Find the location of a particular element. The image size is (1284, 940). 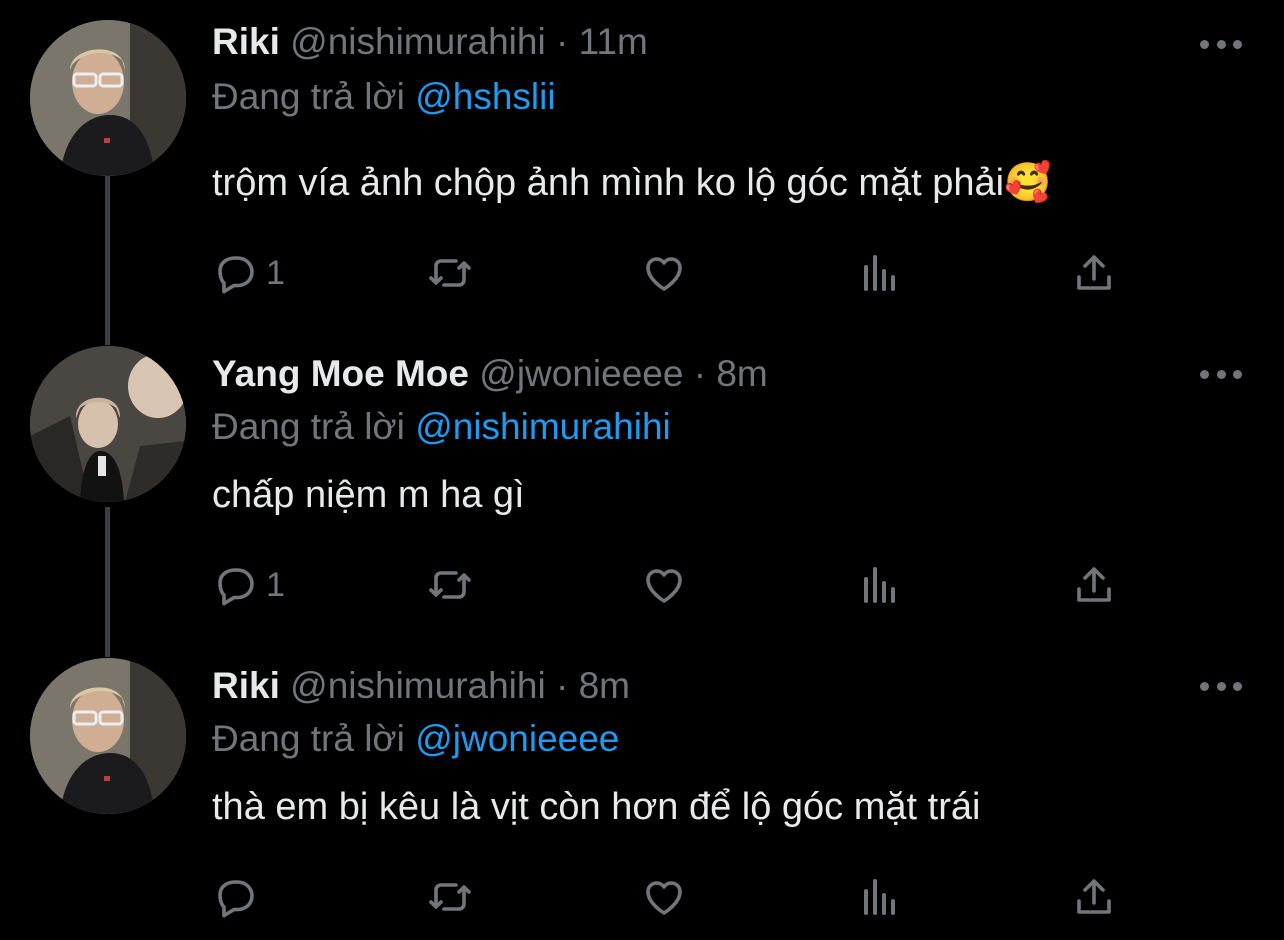

tweet-header: Yang Moe Moe @jwonieeee · 8m is located at coordinates (490, 374).